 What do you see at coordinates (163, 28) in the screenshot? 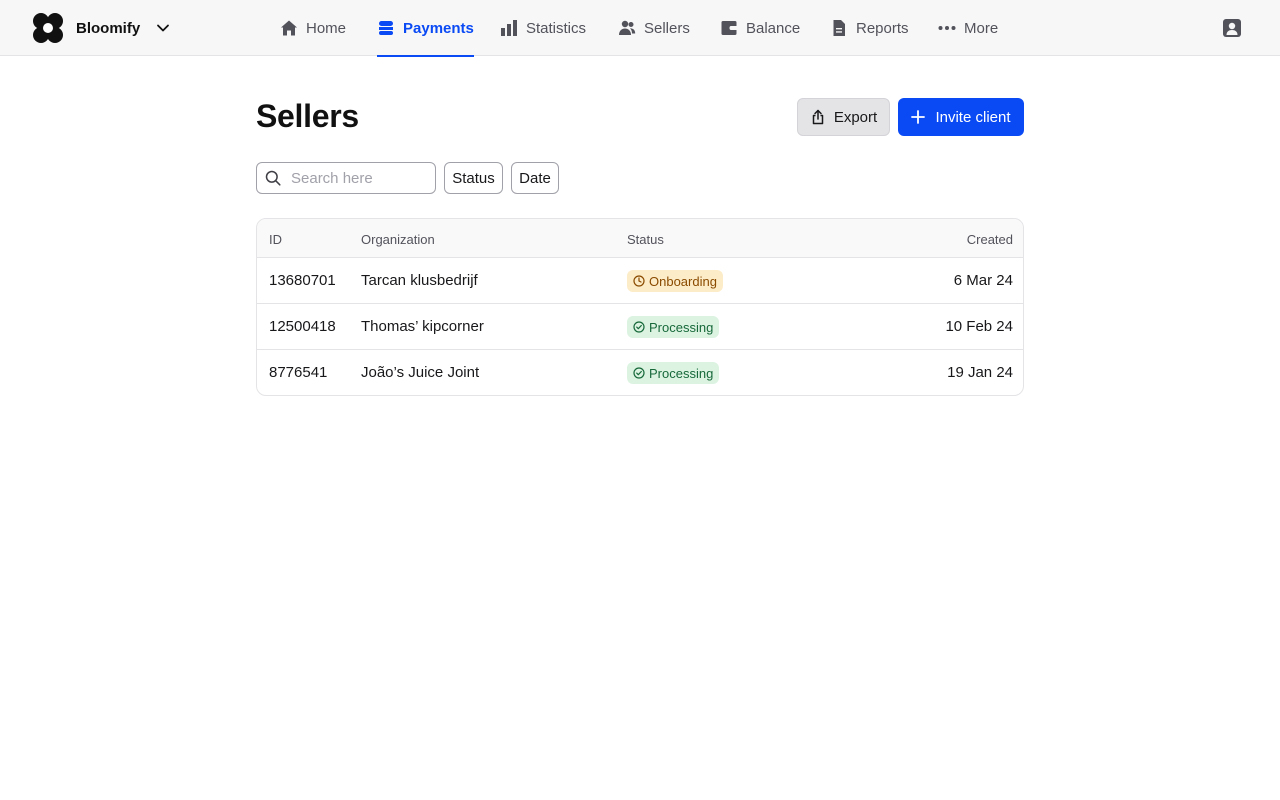
I see `chevron-down-icon` at bounding box center [163, 28].